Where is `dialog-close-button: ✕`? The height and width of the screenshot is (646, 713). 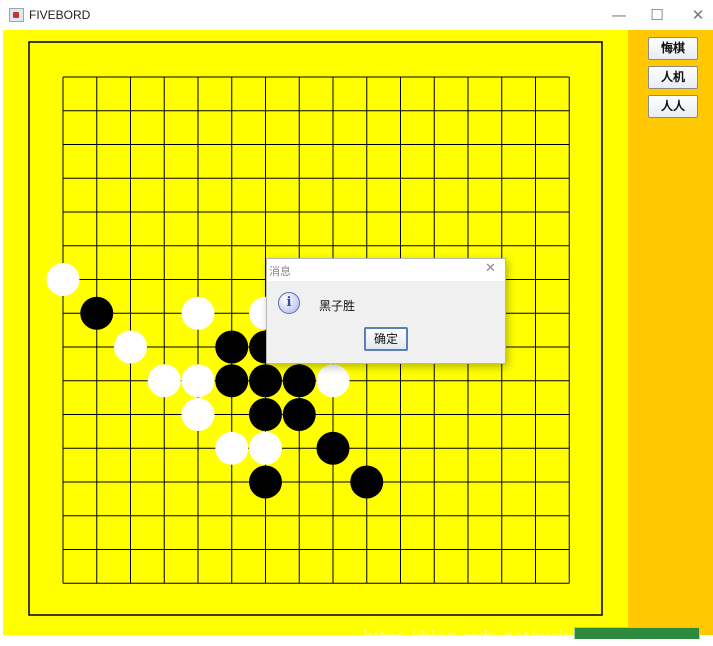 dialog-close-button: ✕ is located at coordinates (490, 268).